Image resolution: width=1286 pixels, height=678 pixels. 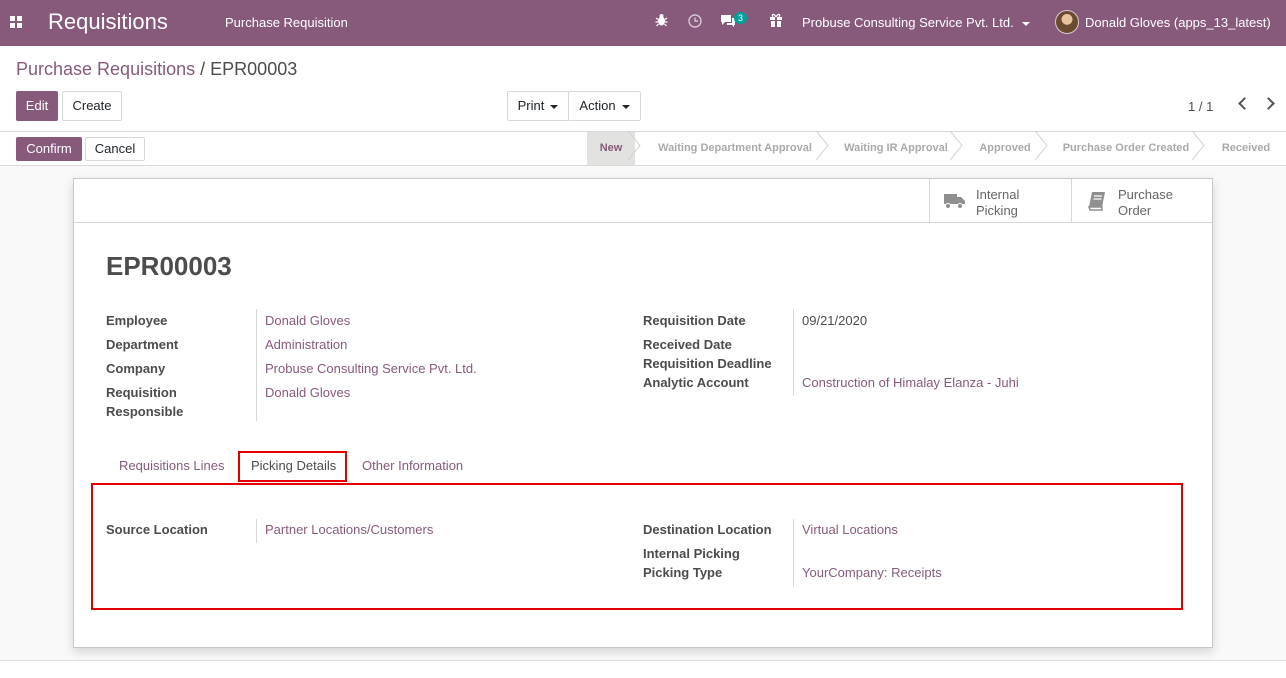 I want to click on internal-picking-line2: Picking, so click(x=997, y=210).